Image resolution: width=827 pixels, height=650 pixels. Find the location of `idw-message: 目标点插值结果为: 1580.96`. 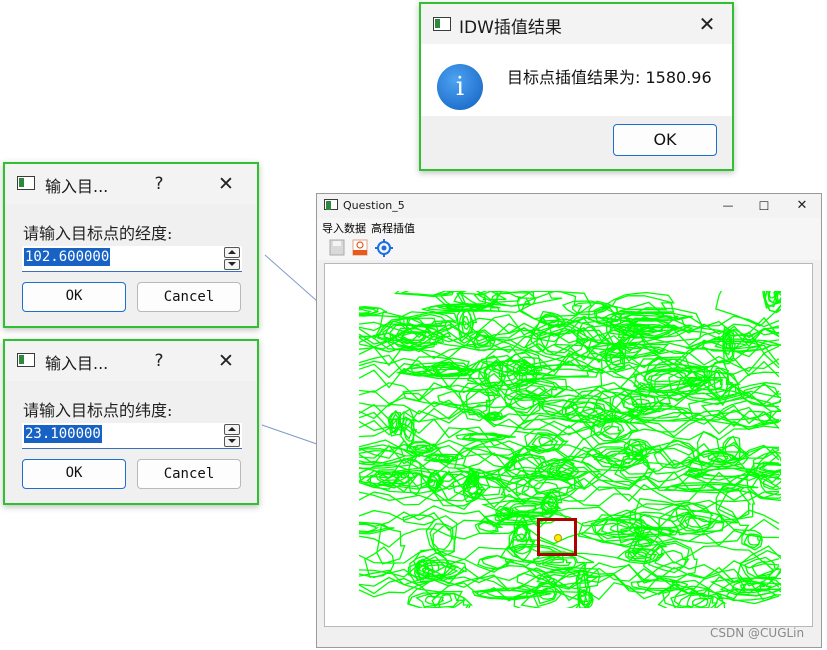

idw-message: 目标点插值结果为: 1580.96 is located at coordinates (609, 77).